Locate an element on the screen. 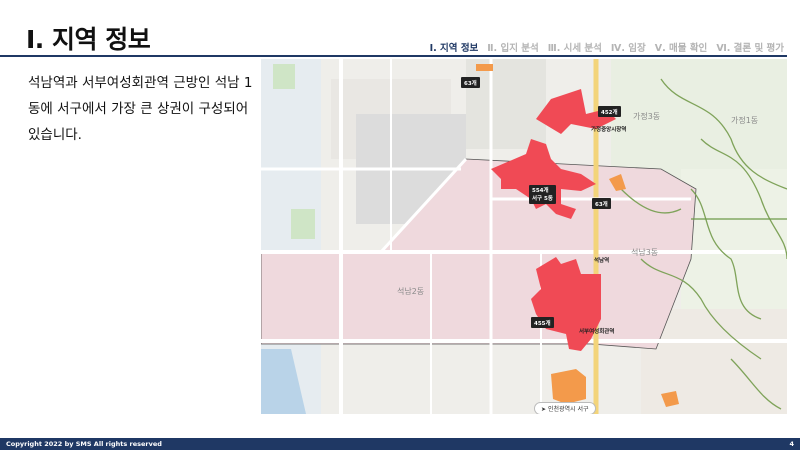 This screenshot has width=800, height=450. station-label: 석남역 is located at coordinates (602, 261).